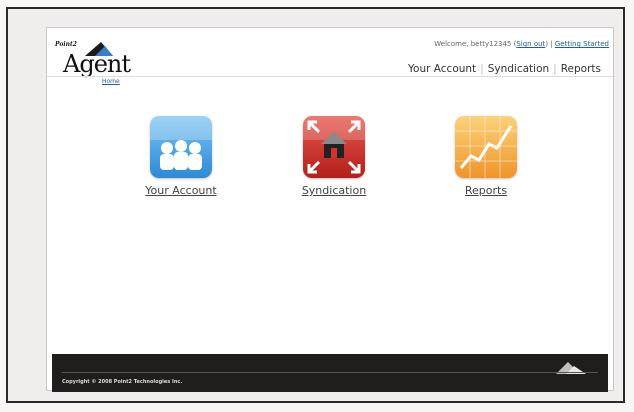 This screenshot has height=412, width=634. What do you see at coordinates (530, 44) in the screenshot?
I see `sign-out-link: Sign out` at bounding box center [530, 44].